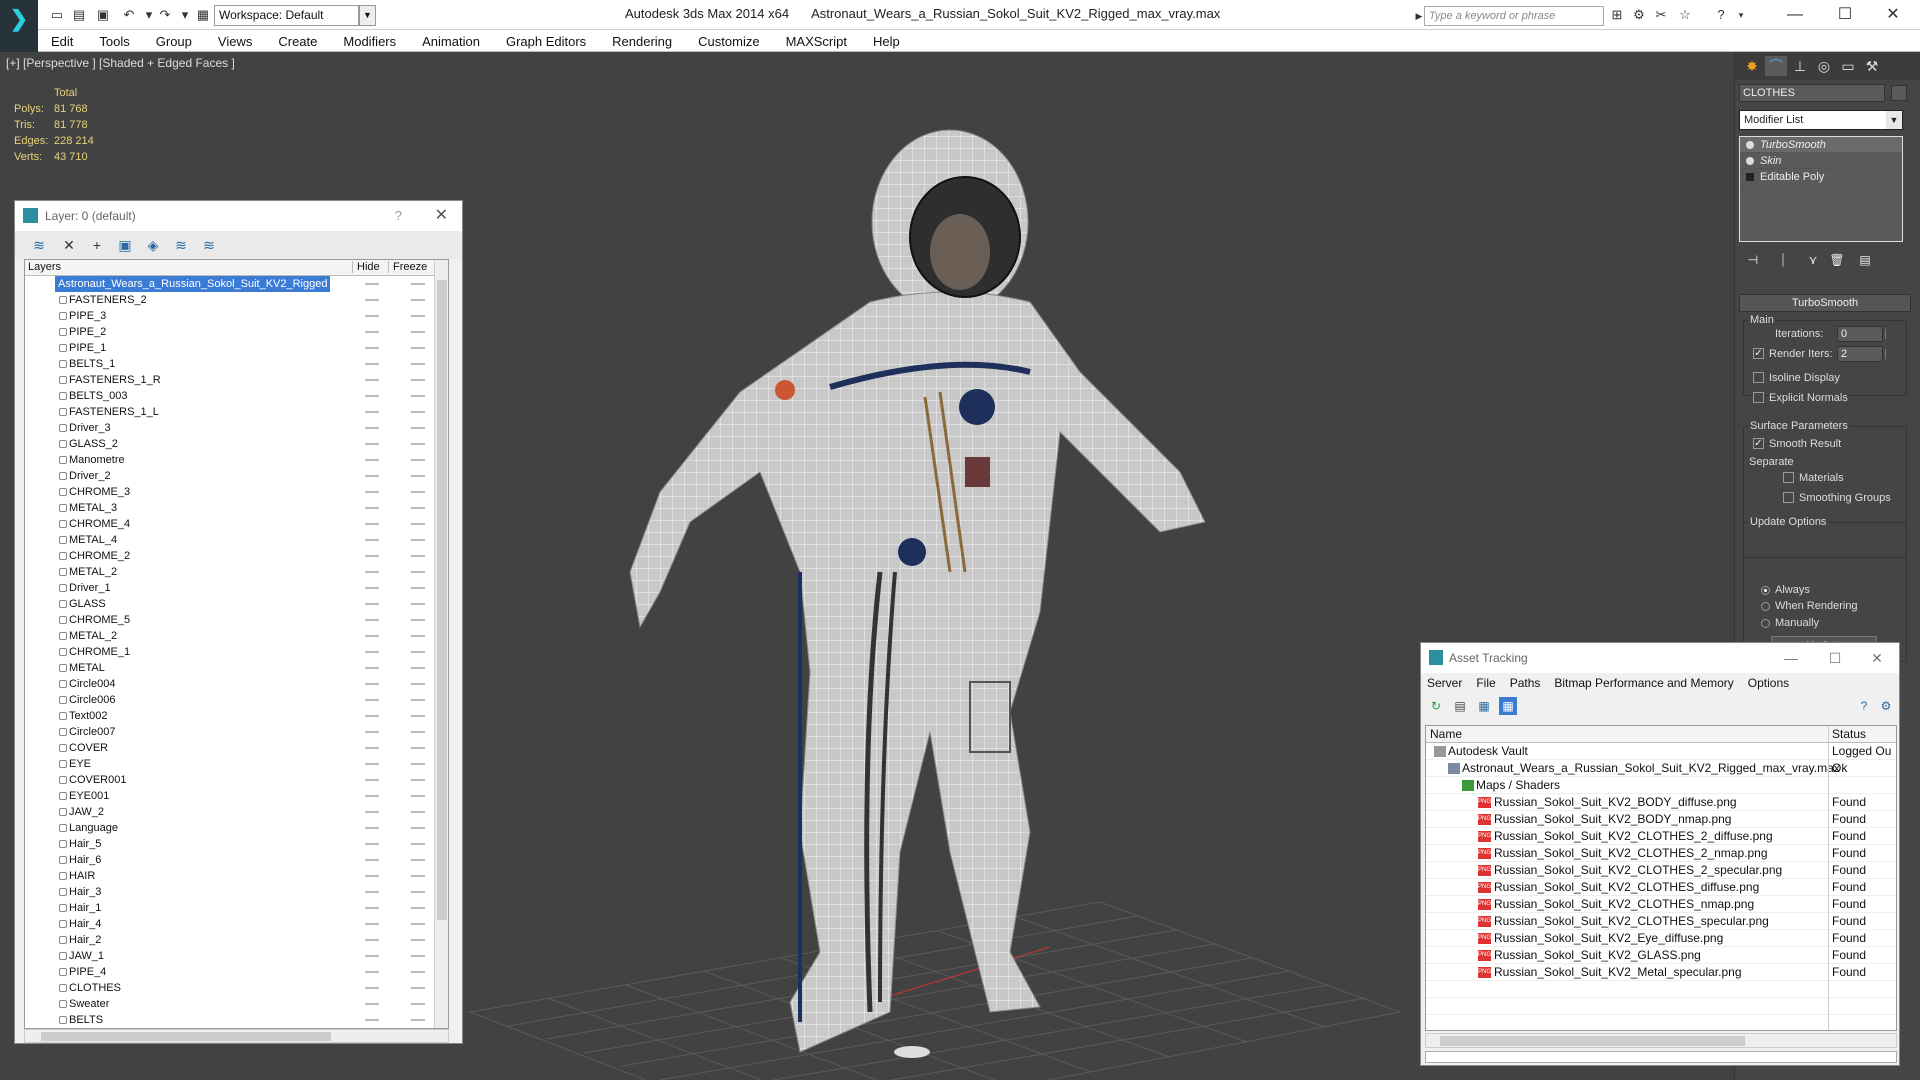 This screenshot has height=1080, width=1920. Describe the element at coordinates (1639, 15) in the screenshot. I see `subscription-icon: ⚙` at that location.